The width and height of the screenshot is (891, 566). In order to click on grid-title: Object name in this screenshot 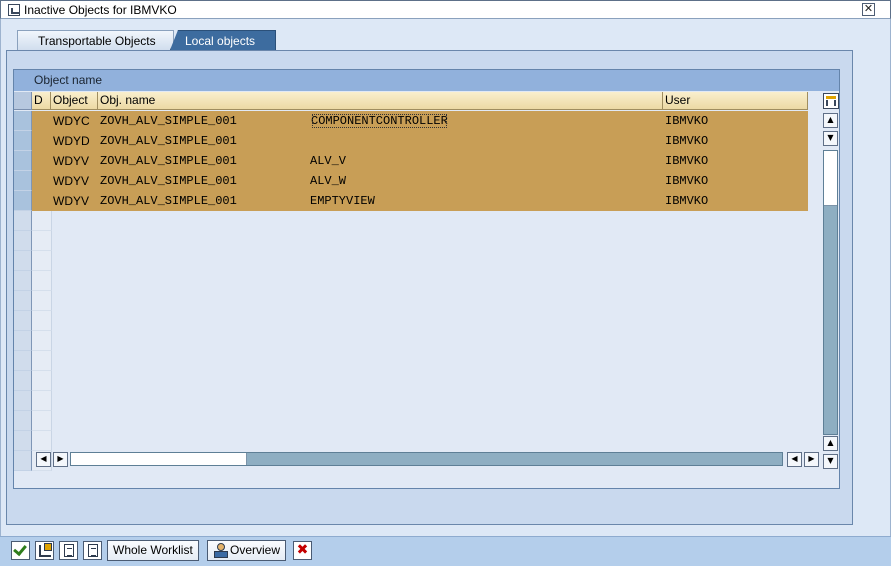, I will do `click(426, 80)`.